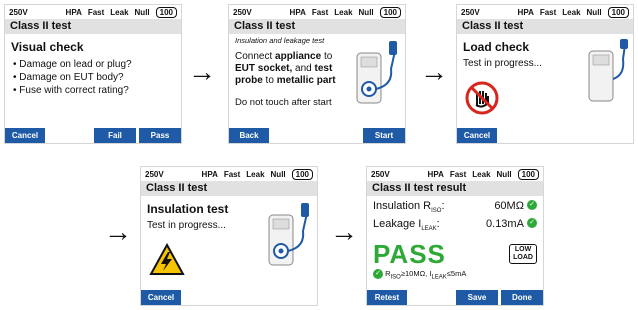  Describe the element at coordinates (523, 250) in the screenshot. I see `text: LOW` at that location.